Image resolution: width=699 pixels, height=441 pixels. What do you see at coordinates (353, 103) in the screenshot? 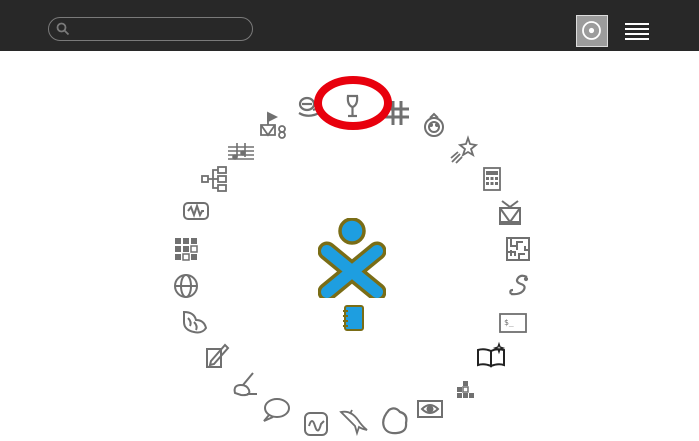
I see `highlight-circle` at bounding box center [353, 103].